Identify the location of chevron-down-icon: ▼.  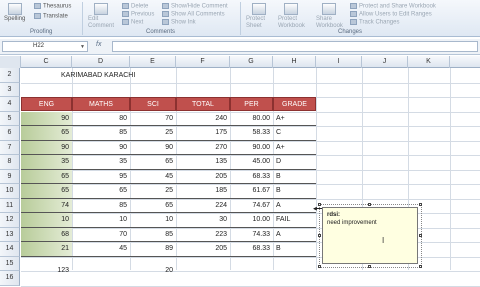
(82, 47).